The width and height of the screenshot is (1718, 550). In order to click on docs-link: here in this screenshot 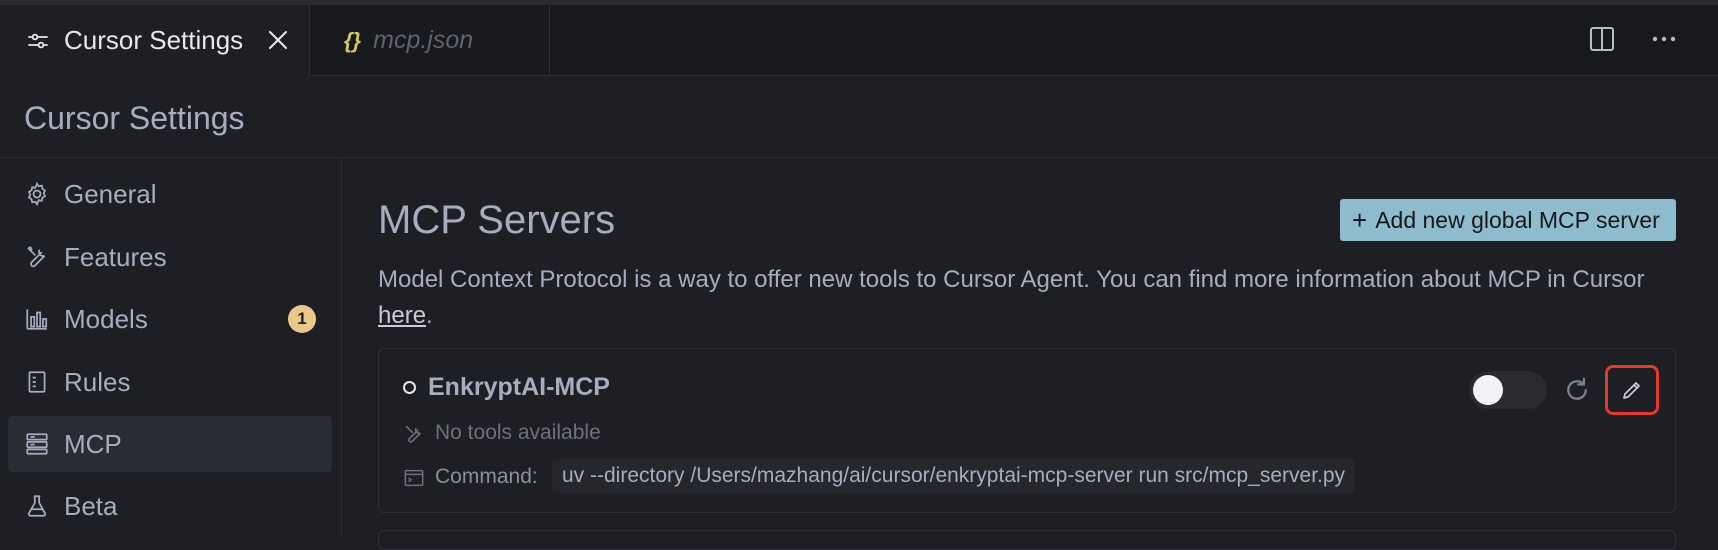, I will do `click(402, 315)`.